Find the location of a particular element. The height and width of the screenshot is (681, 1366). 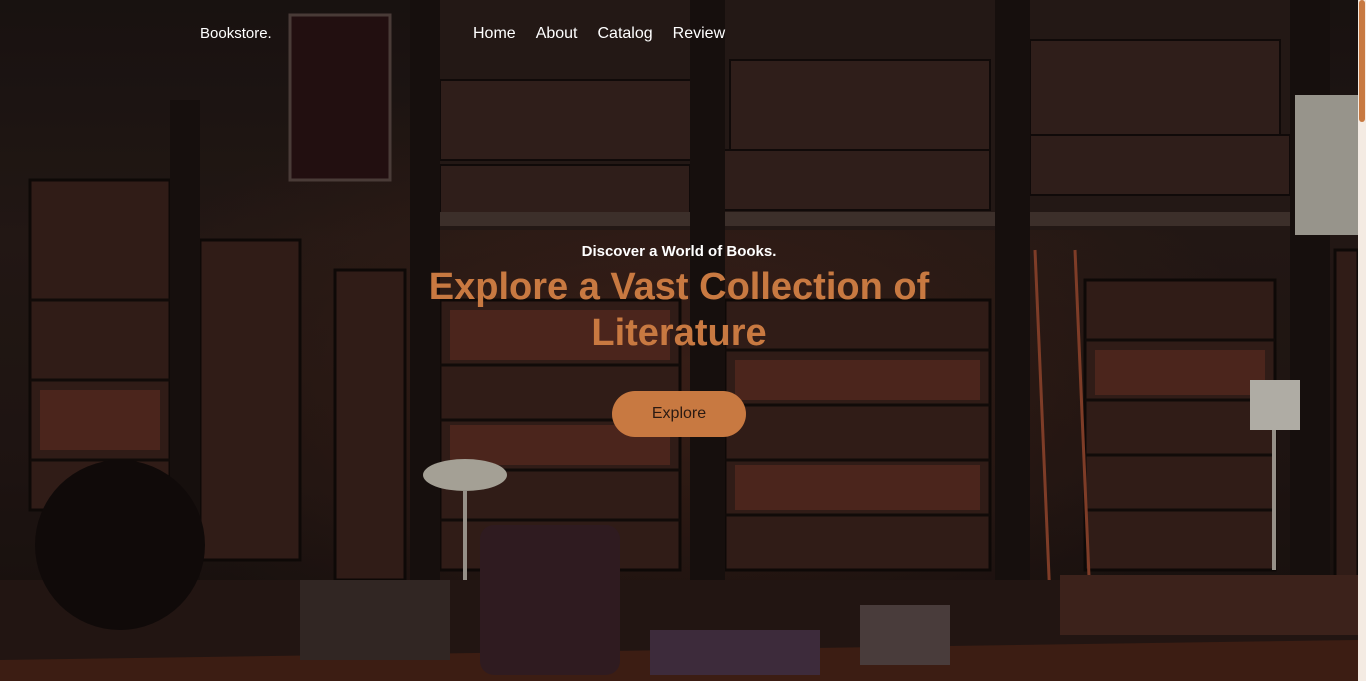

nav-link-home: Home is located at coordinates (494, 34).